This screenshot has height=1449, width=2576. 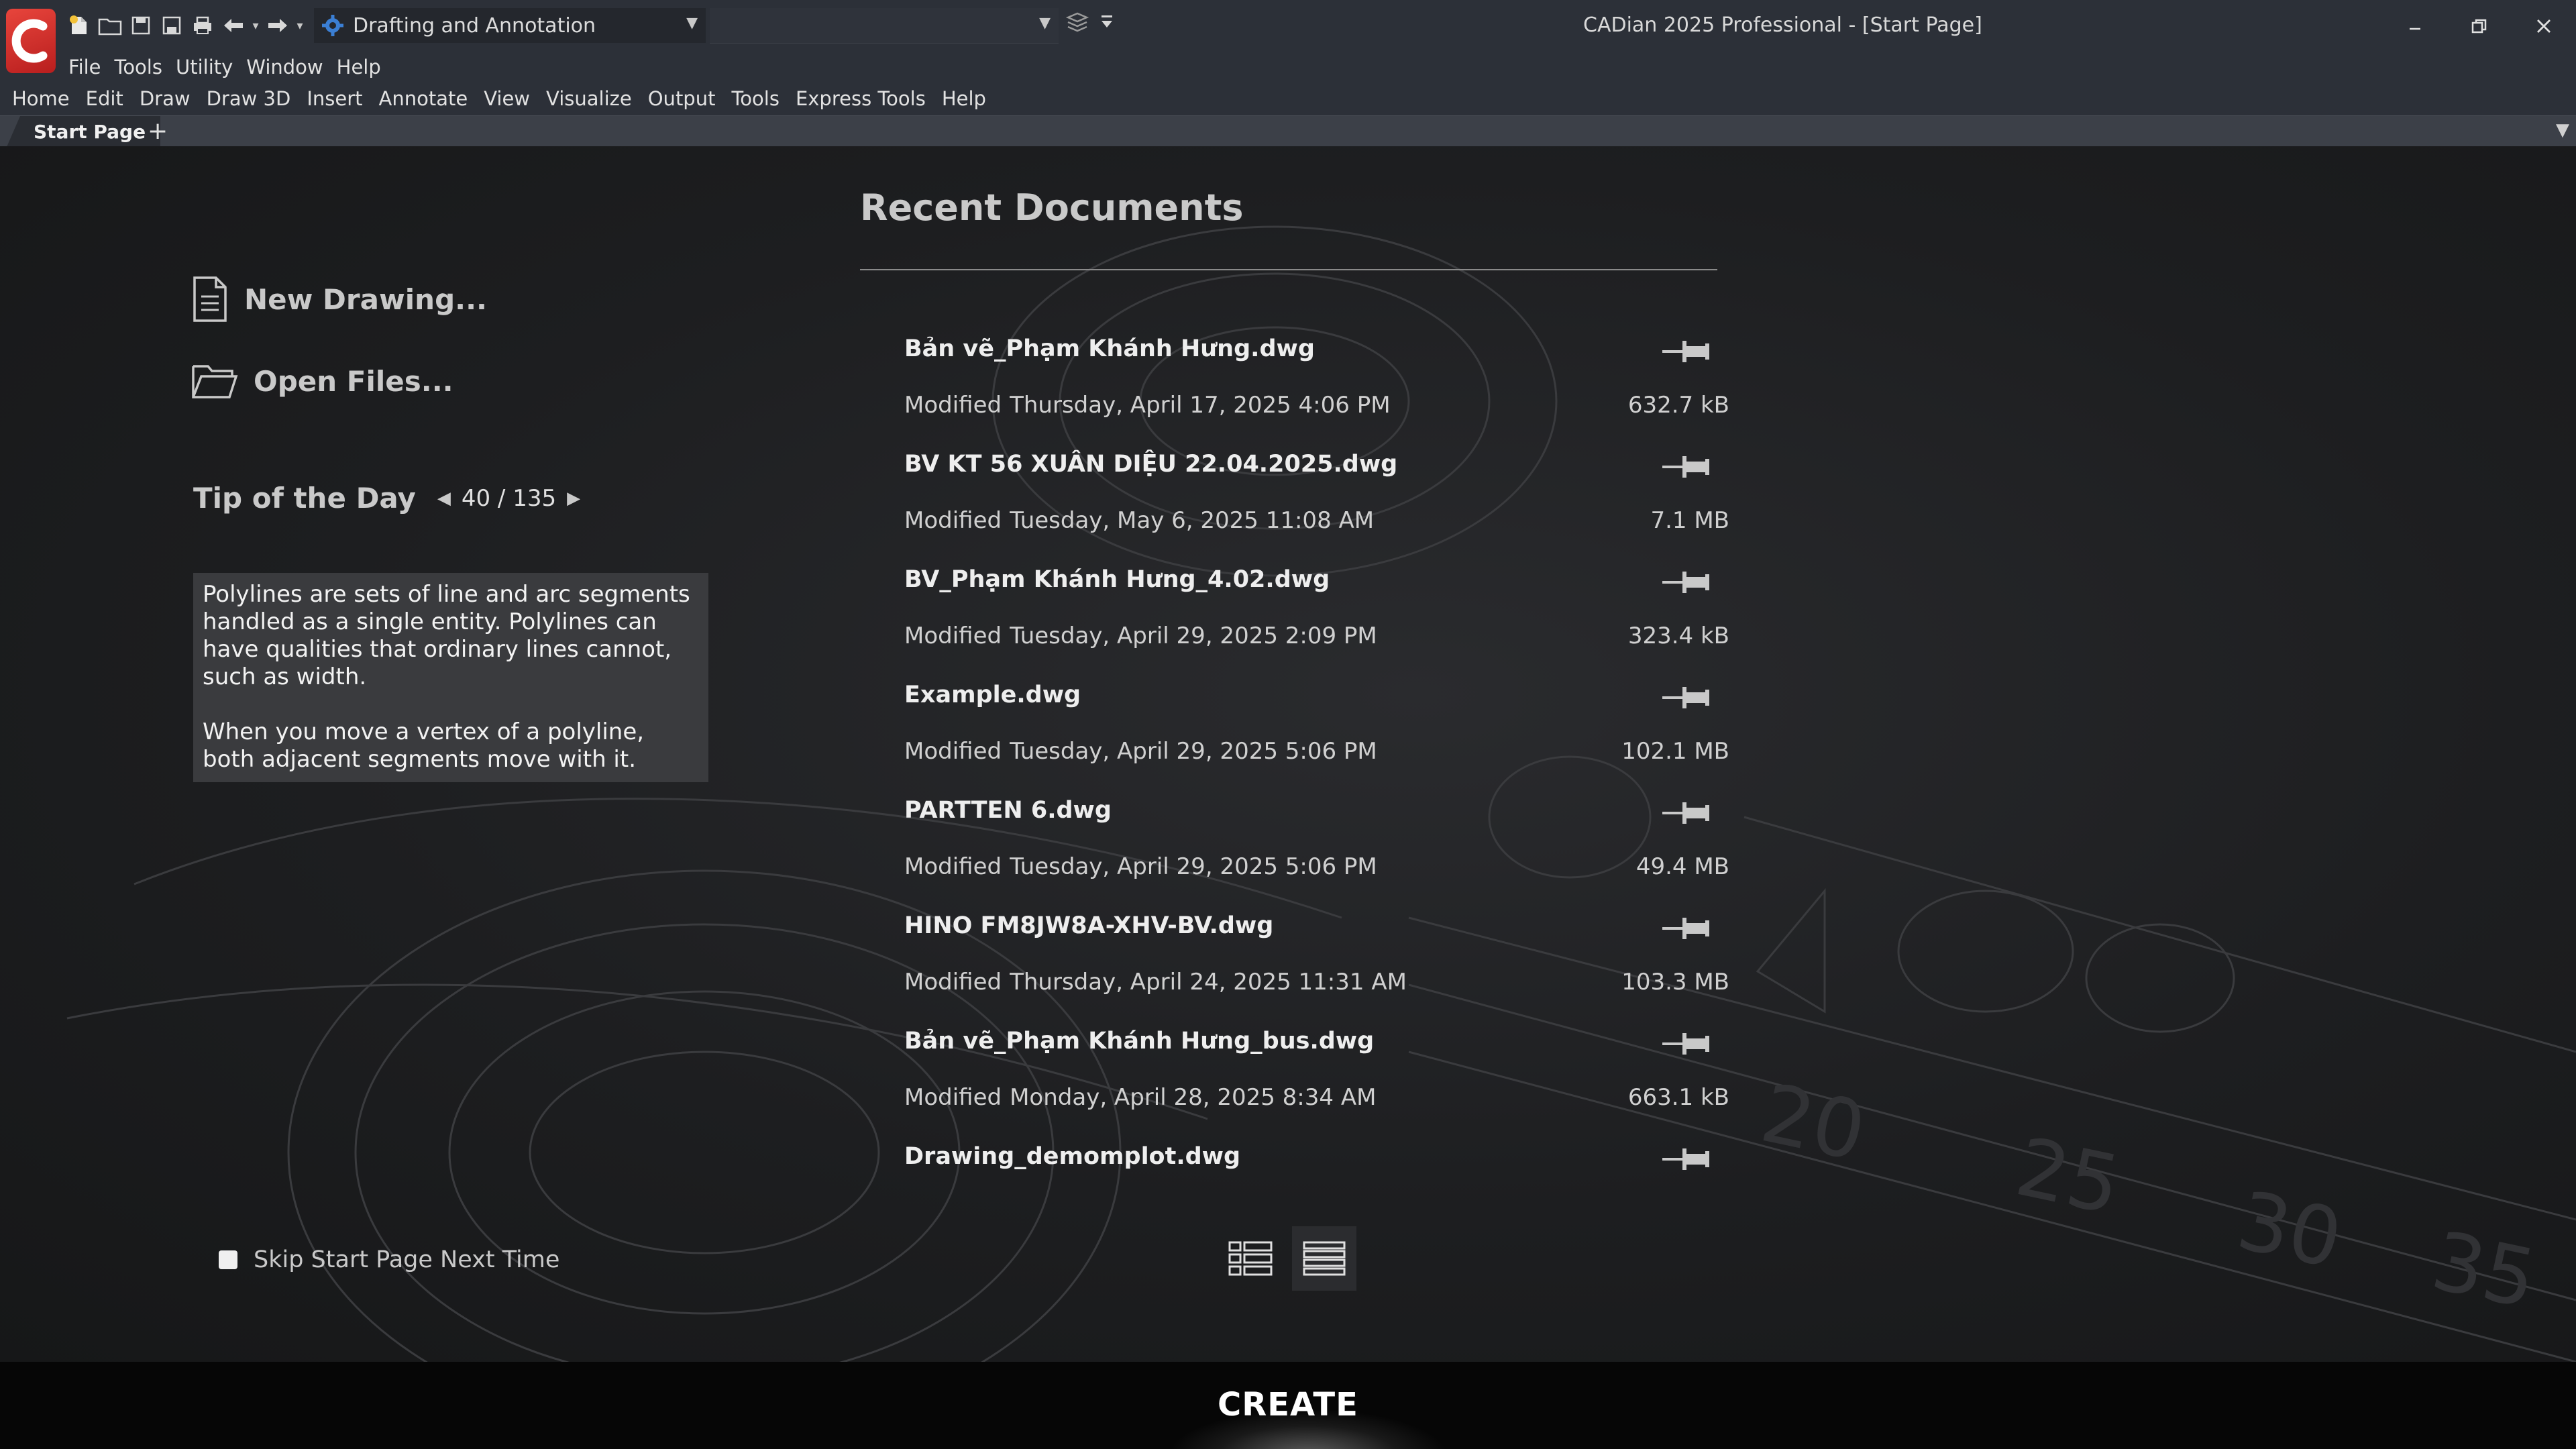 What do you see at coordinates (284, 67) in the screenshot?
I see `menu-window: Window` at bounding box center [284, 67].